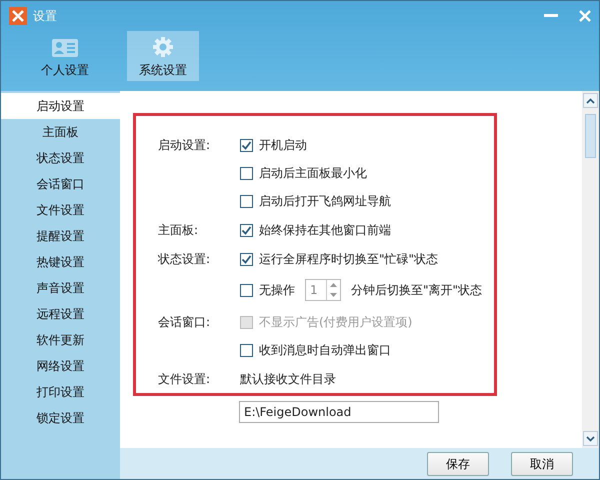  I want to click on sidebar-item: 状态设置, so click(60, 158).